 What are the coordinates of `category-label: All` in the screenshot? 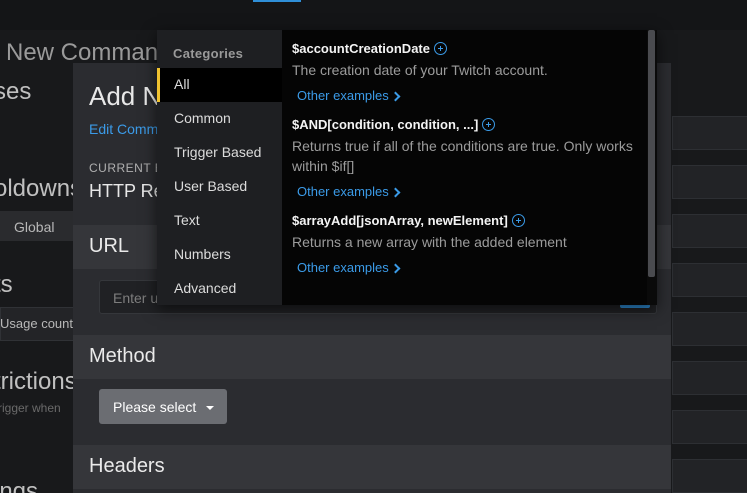 It's located at (182, 84).